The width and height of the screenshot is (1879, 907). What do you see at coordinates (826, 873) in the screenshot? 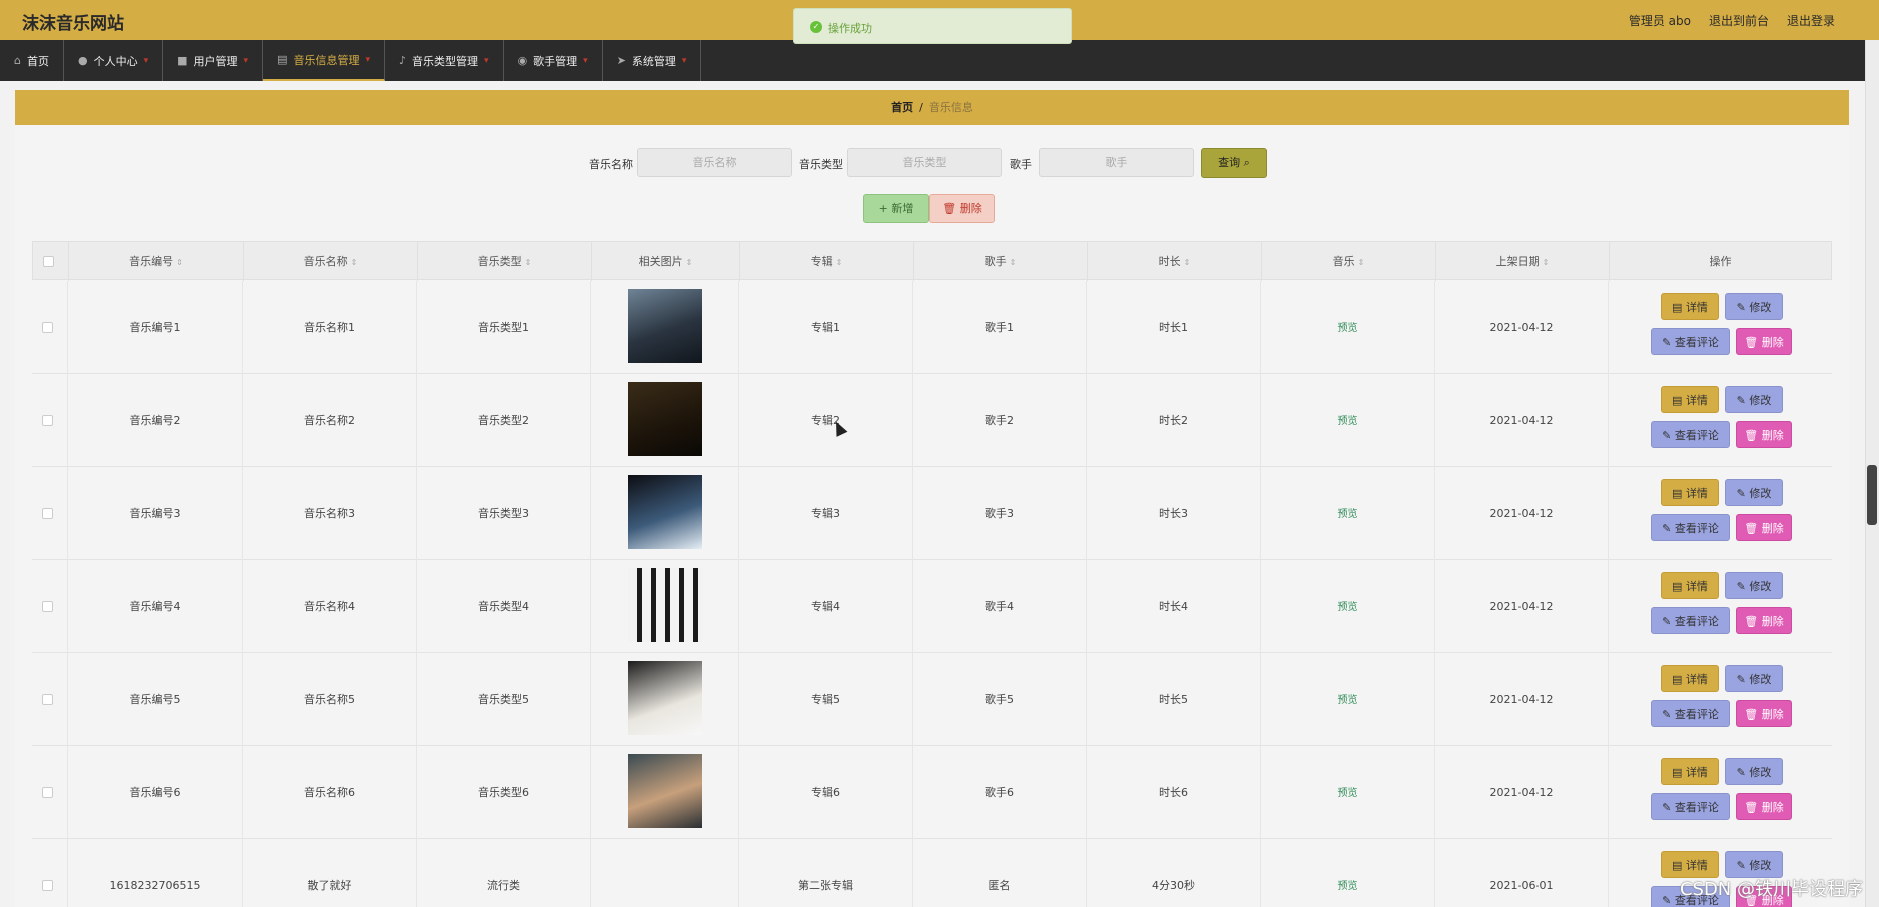
I see `cell-album: 第二张专辑` at bounding box center [826, 873].